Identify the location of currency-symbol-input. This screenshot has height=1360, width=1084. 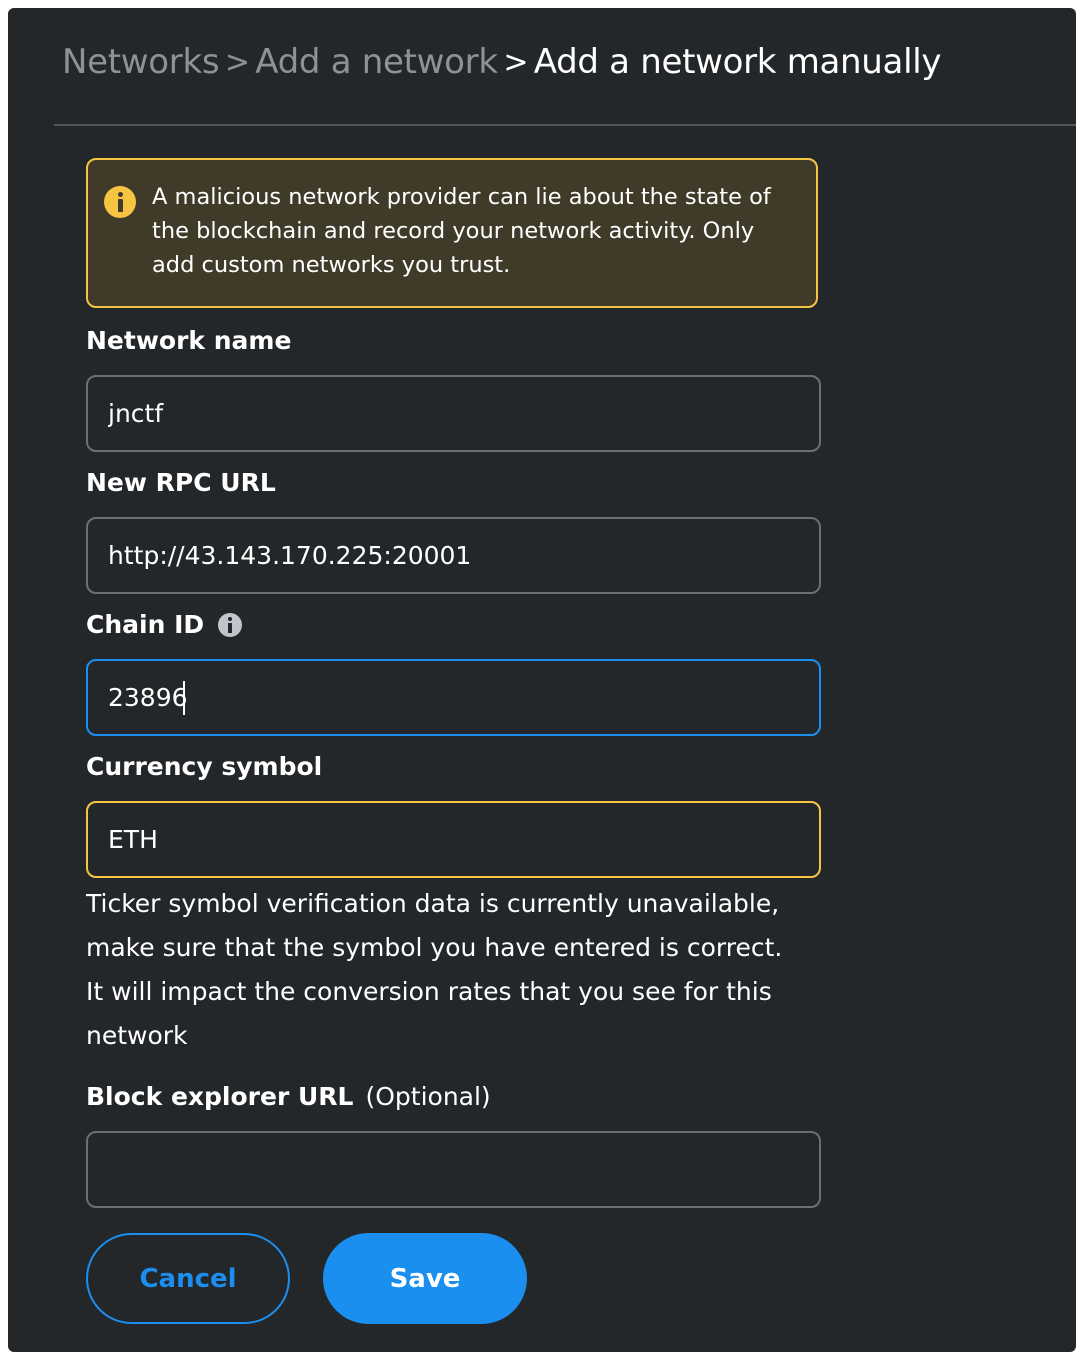
(453, 839).